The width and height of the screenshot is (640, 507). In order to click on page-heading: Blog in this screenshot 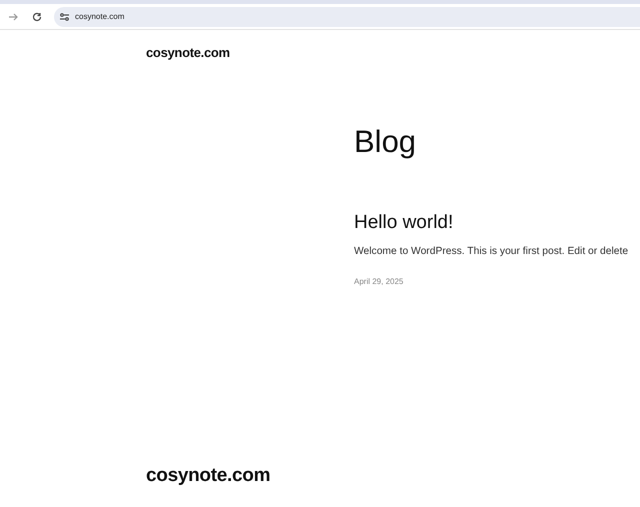, I will do `click(386, 142)`.